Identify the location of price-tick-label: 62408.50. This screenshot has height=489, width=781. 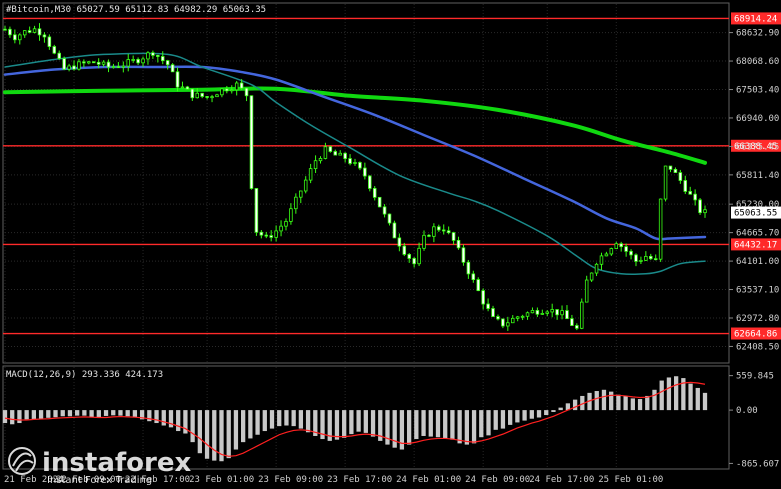
(757, 347).